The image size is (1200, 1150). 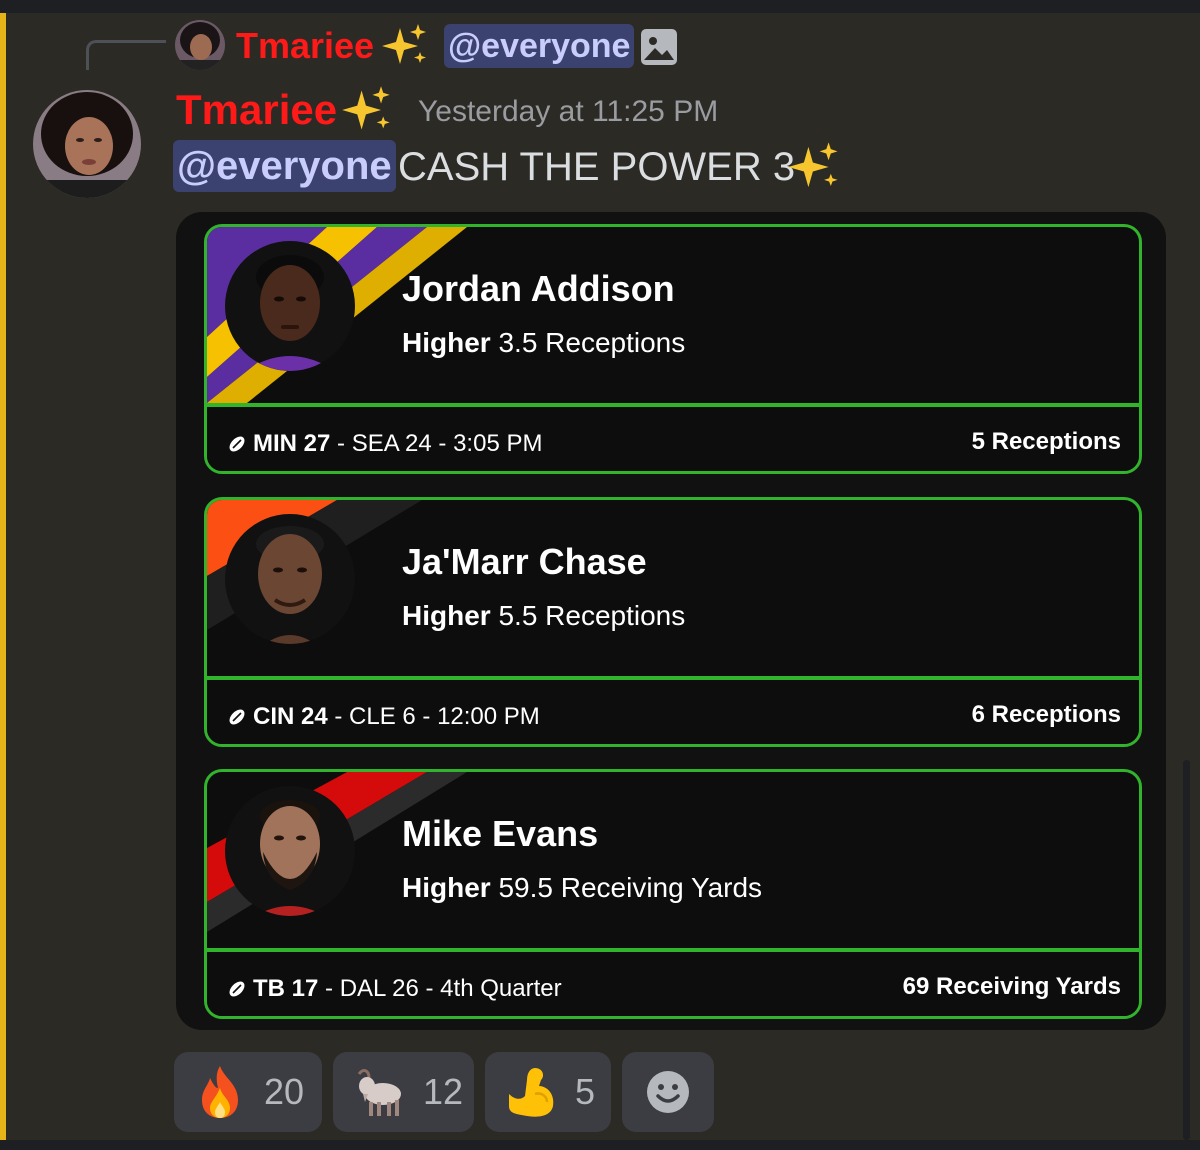 I want to click on prop-value: 3.5 Receptions, so click(x=592, y=342).